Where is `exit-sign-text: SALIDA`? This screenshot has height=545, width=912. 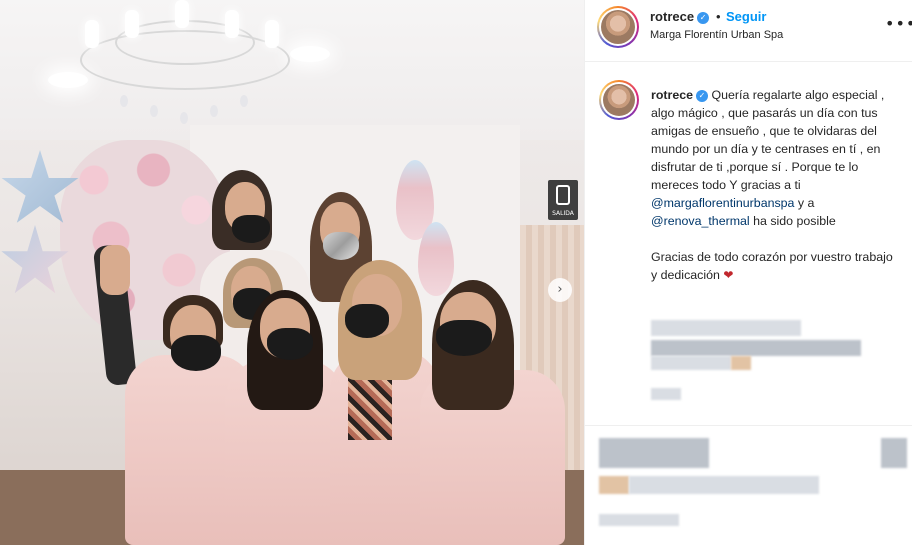
exit-sign-text: SALIDA is located at coordinates (563, 213).